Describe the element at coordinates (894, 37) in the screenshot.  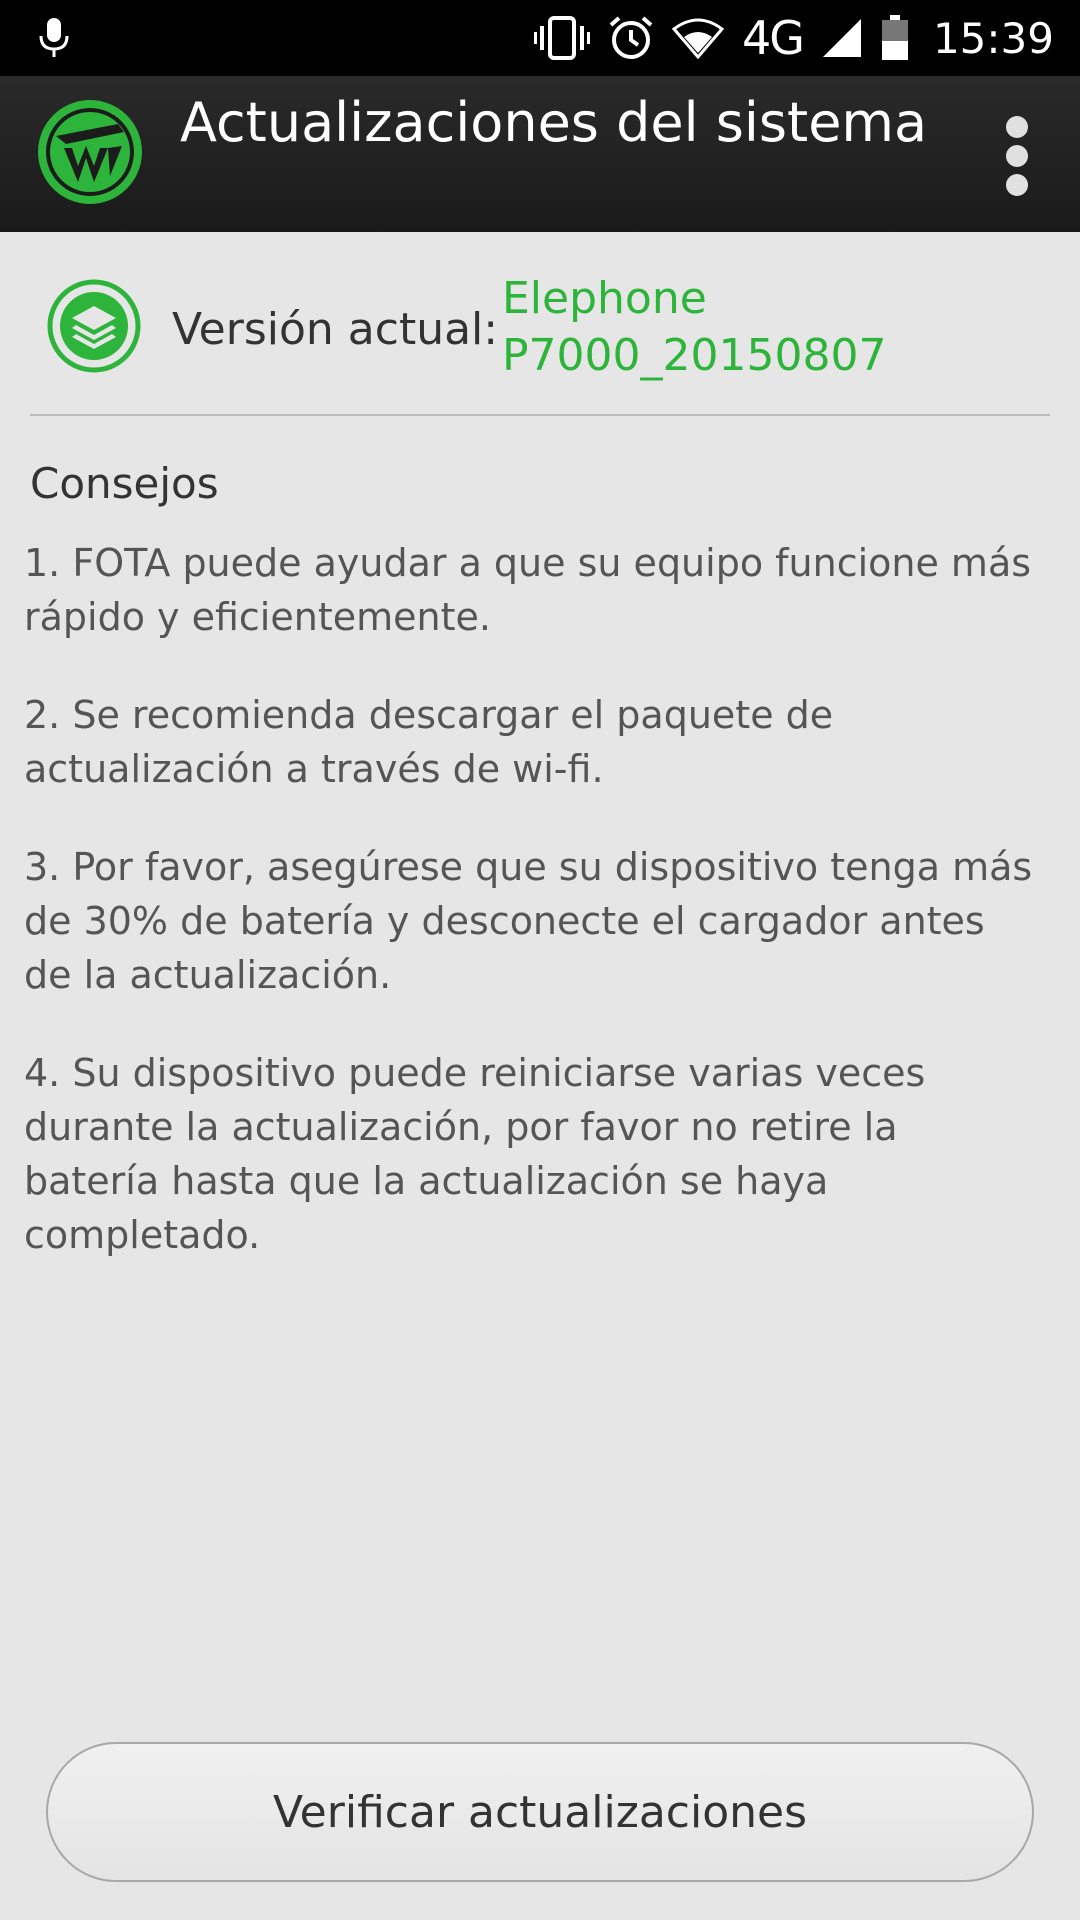
I see `battery-icon` at that location.